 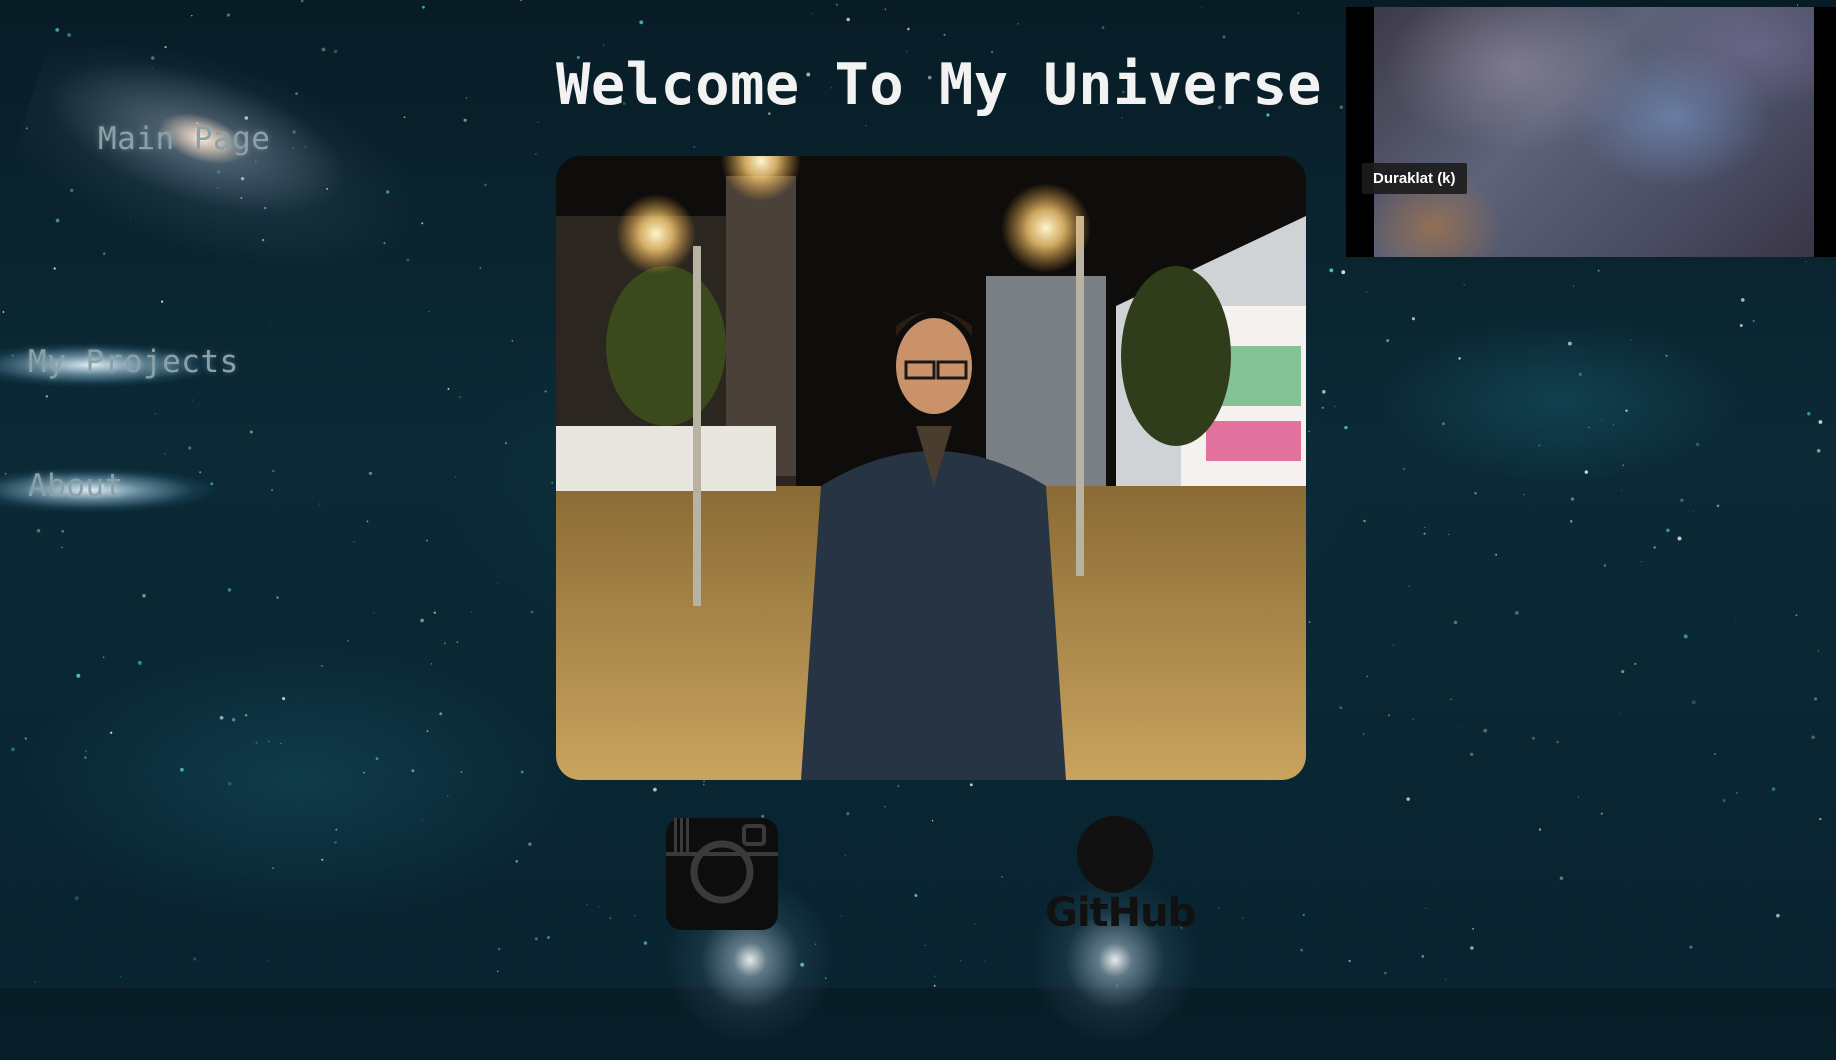 I want to click on nav-my-projects: My Projects, so click(x=133, y=362).